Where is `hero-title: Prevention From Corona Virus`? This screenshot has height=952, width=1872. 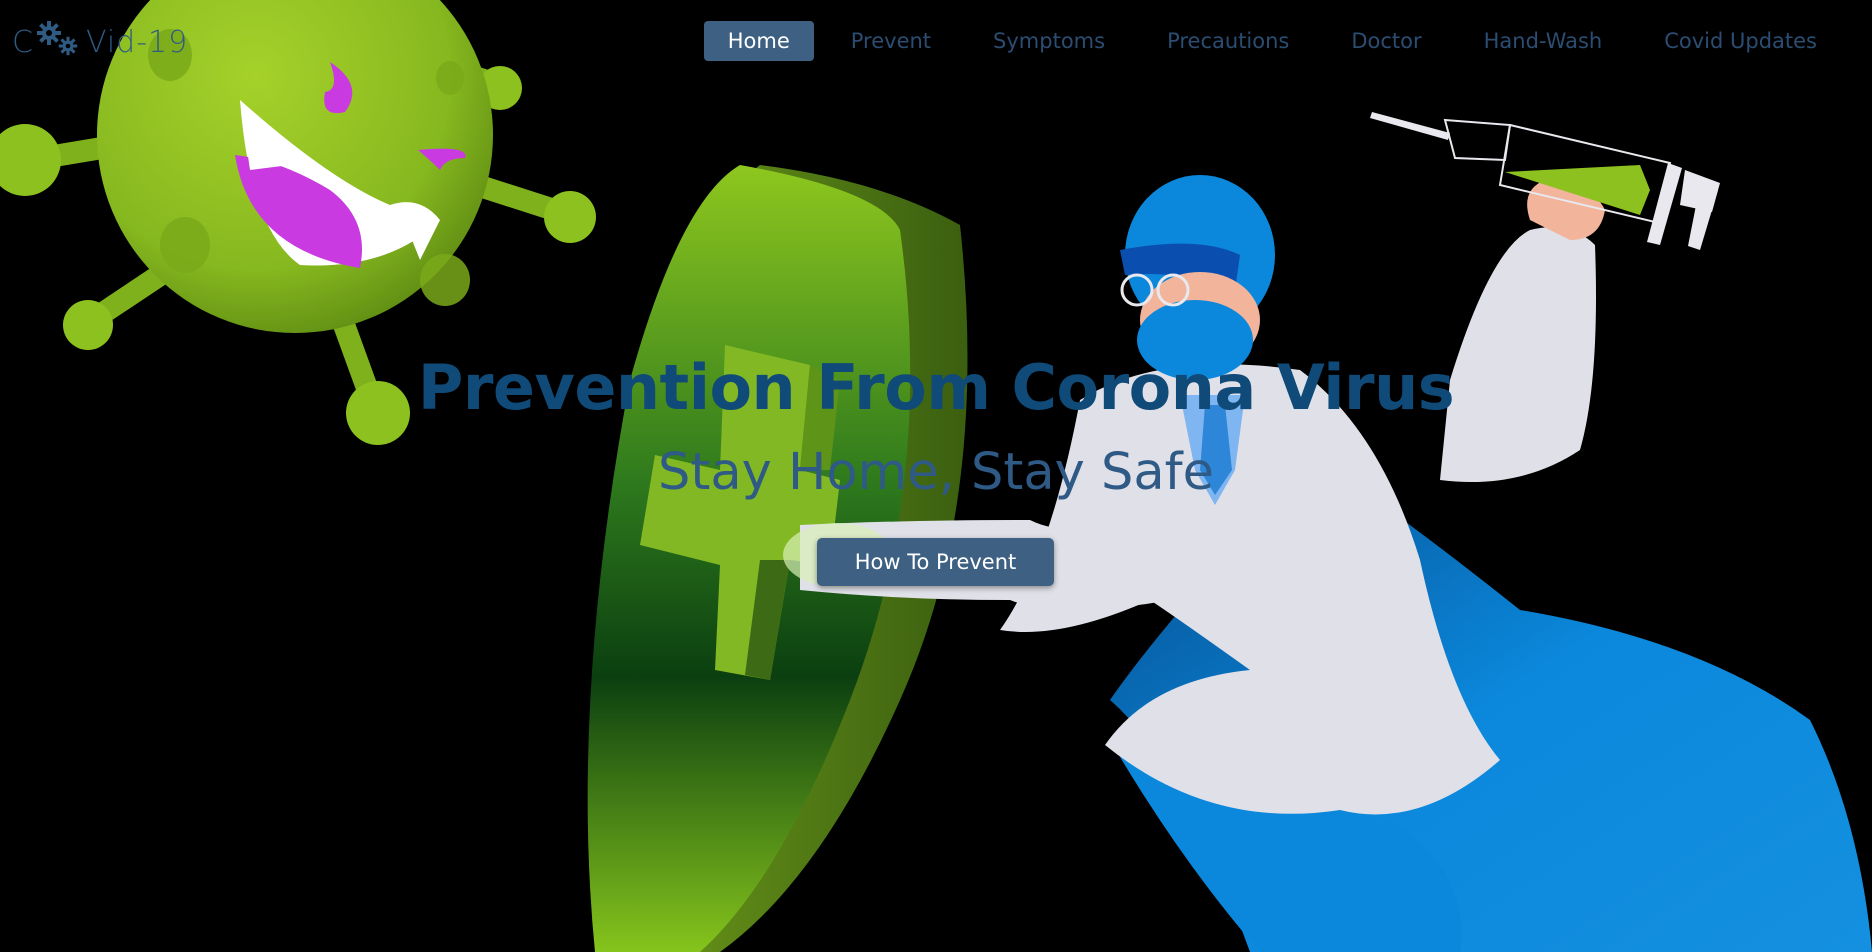
hero-title: Prevention From Corona Virus is located at coordinates (936, 387).